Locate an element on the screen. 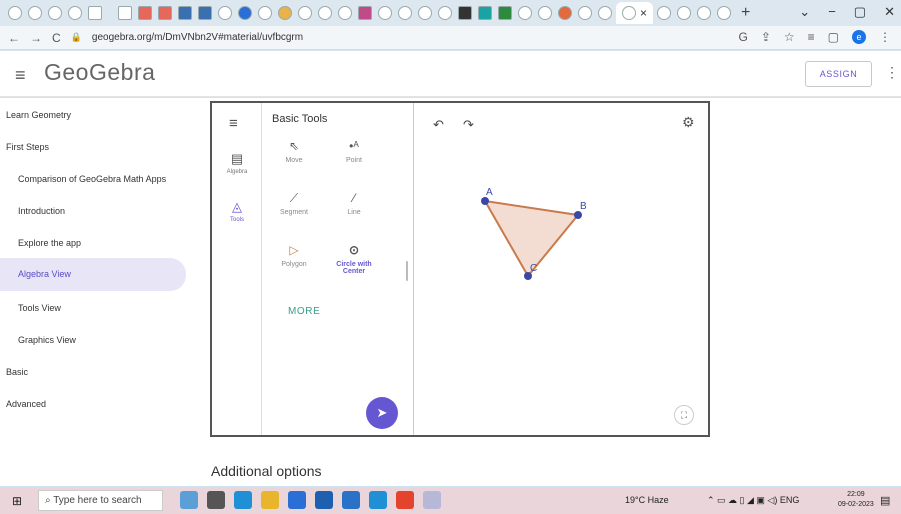 The height and width of the screenshot is (514, 901). tool-circle-with-center: ⊙ Circle with Center is located at coordinates (354, 259).